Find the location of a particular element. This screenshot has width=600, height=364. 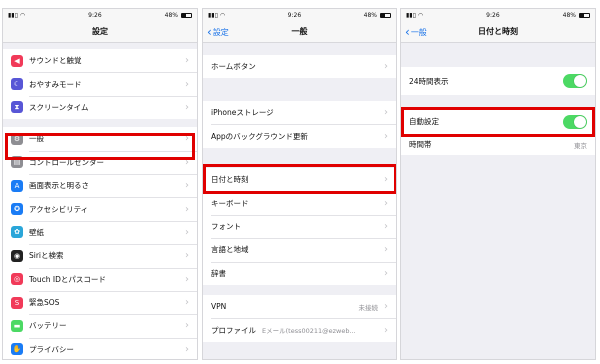

row-vpn: VPN 未接続 › is located at coordinates (299, 306).